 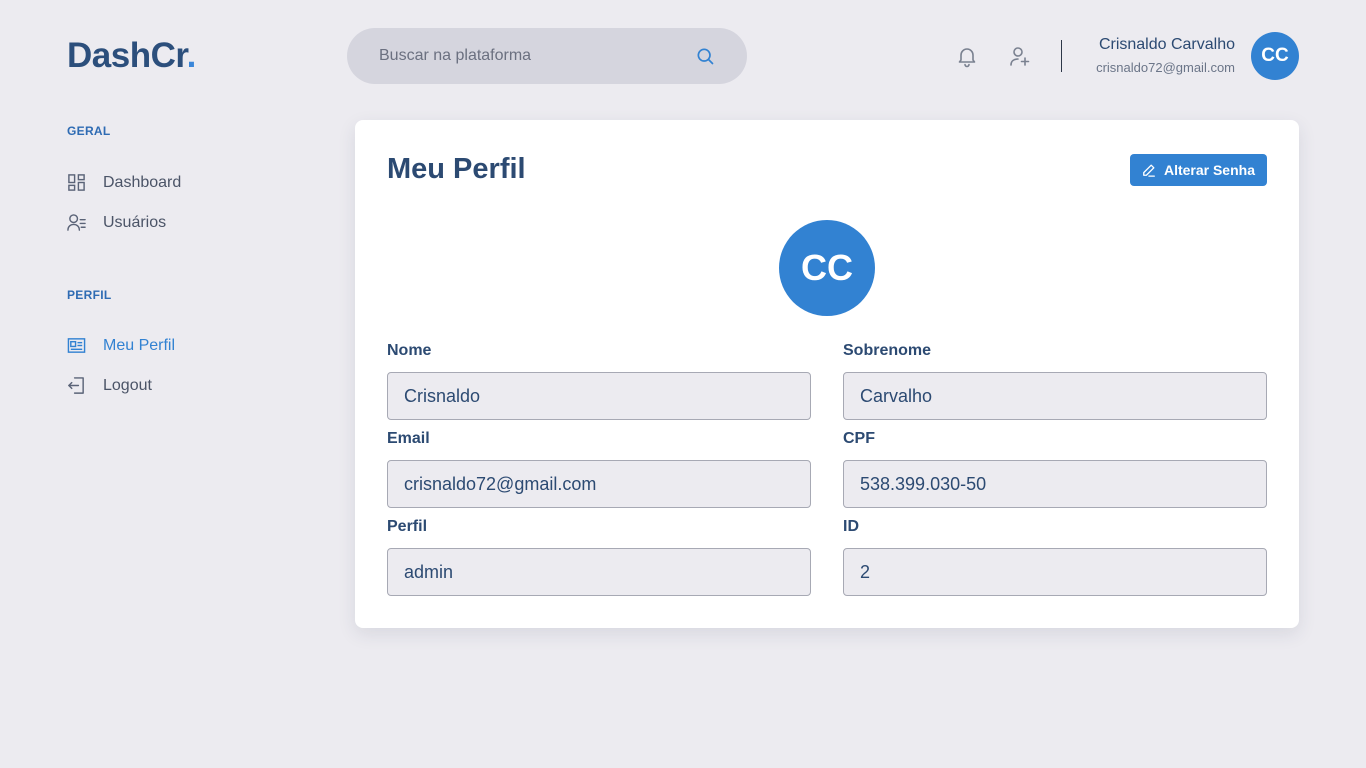 I want to click on page-title: Meu Perfil, so click(x=456, y=169).